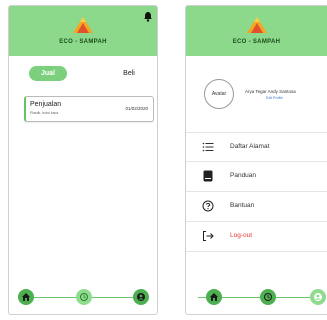 This screenshot has height=320, width=327. I want to click on list-icon, so click(208, 147).